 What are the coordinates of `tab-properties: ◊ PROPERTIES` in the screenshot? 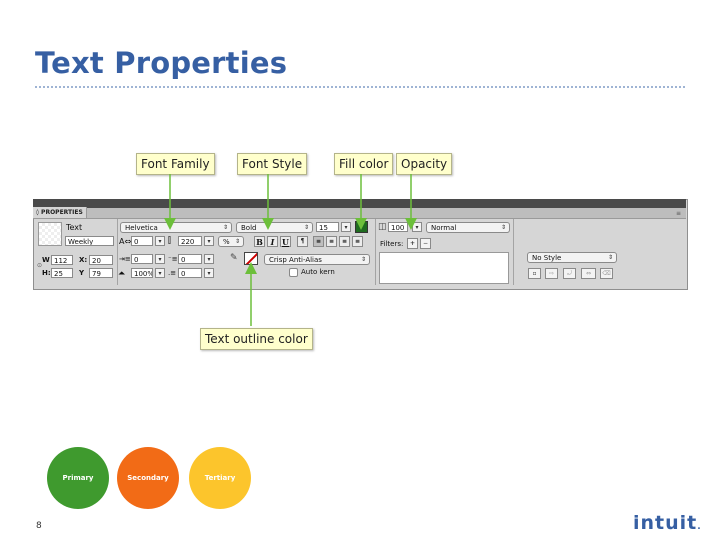 It's located at (60, 212).